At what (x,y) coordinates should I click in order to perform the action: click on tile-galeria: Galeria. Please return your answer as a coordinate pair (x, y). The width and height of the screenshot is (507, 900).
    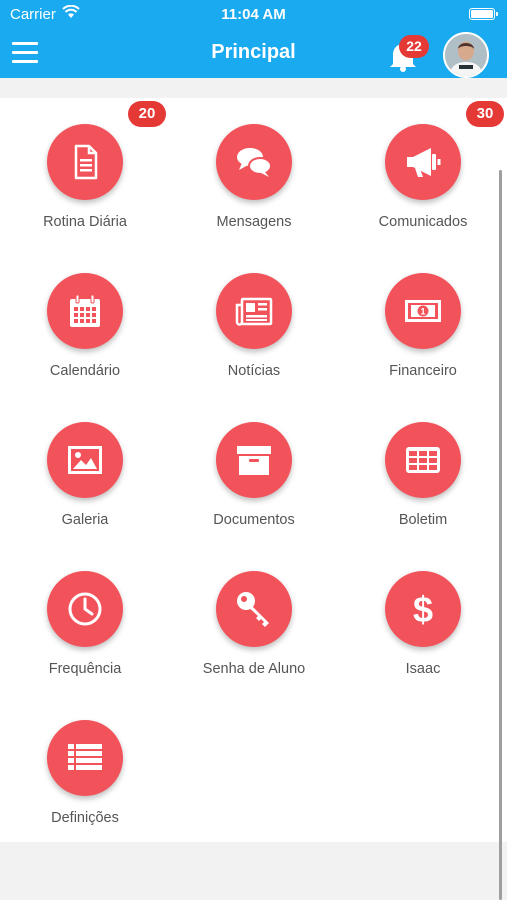
    Looking at the image, I should click on (85, 492).